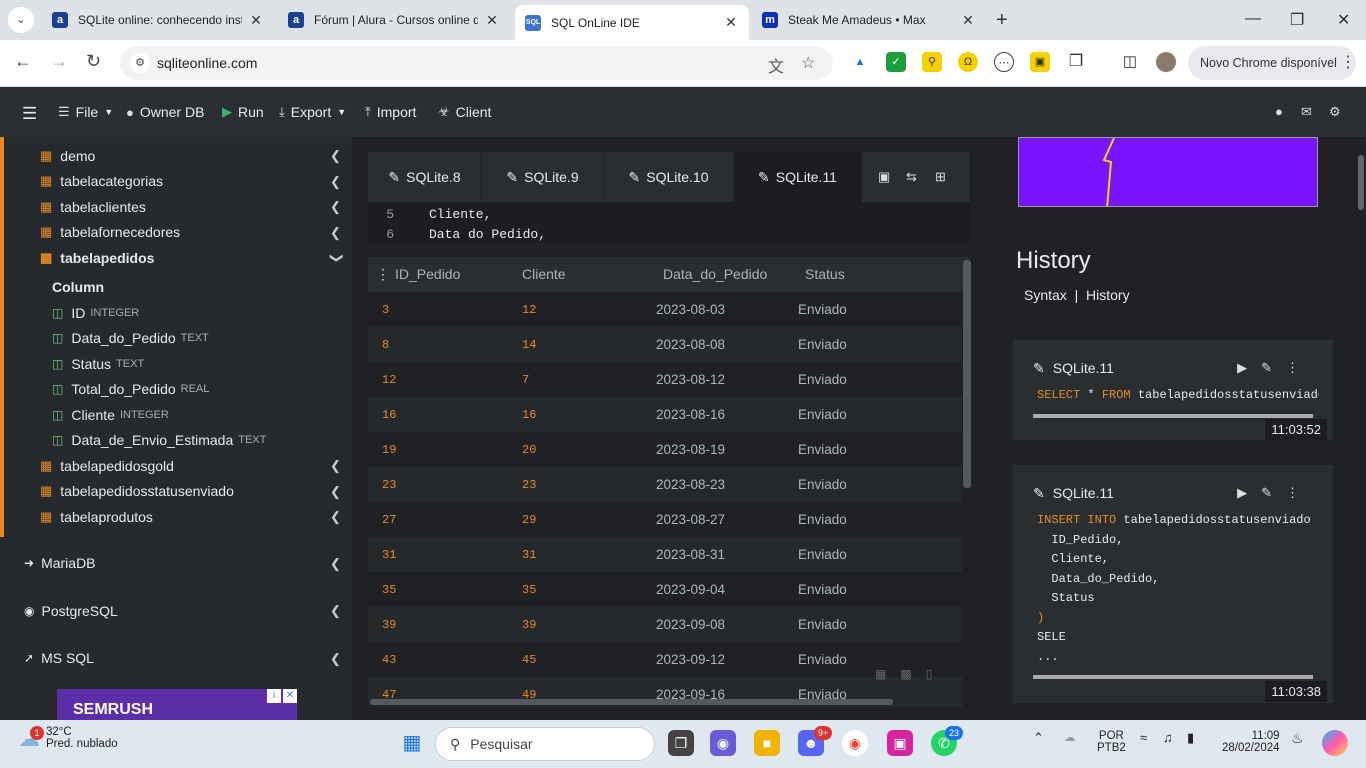  Describe the element at coordinates (1004, 62) in the screenshot. I see `circle-extension-icon: ⋯` at that location.